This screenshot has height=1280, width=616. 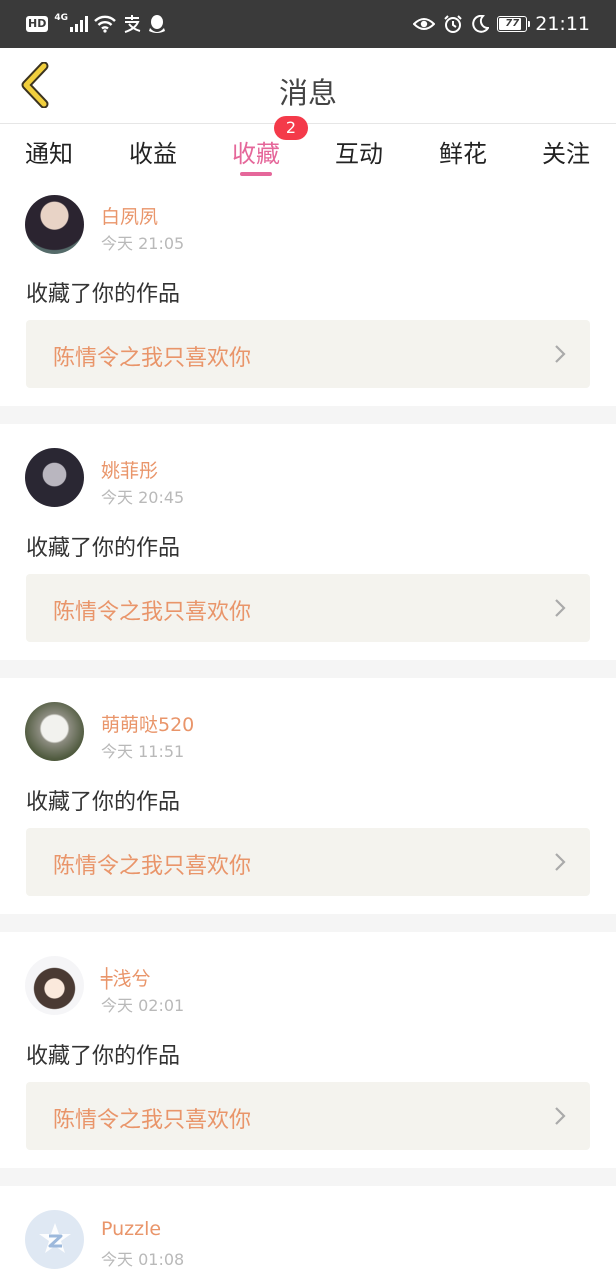 I want to click on network-type: 4G, so click(x=61, y=18).